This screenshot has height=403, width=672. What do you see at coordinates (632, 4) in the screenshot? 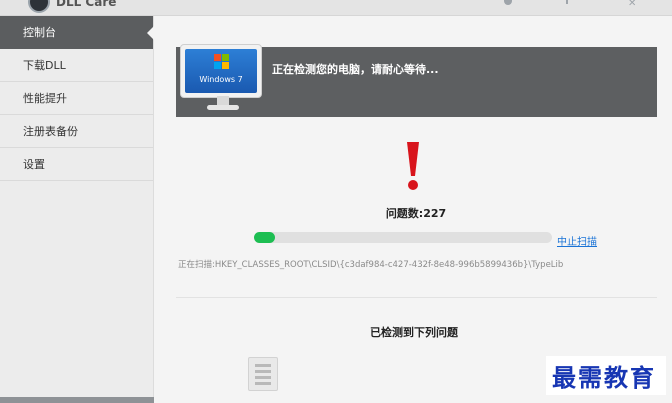
I see `close-icon: ✕` at bounding box center [632, 4].